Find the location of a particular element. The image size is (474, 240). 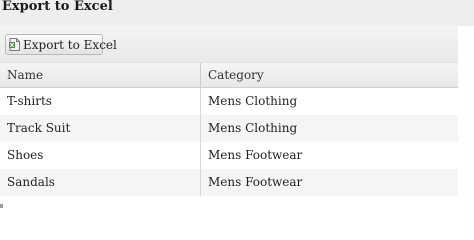

cell-name: Track Suit is located at coordinates (100, 128).